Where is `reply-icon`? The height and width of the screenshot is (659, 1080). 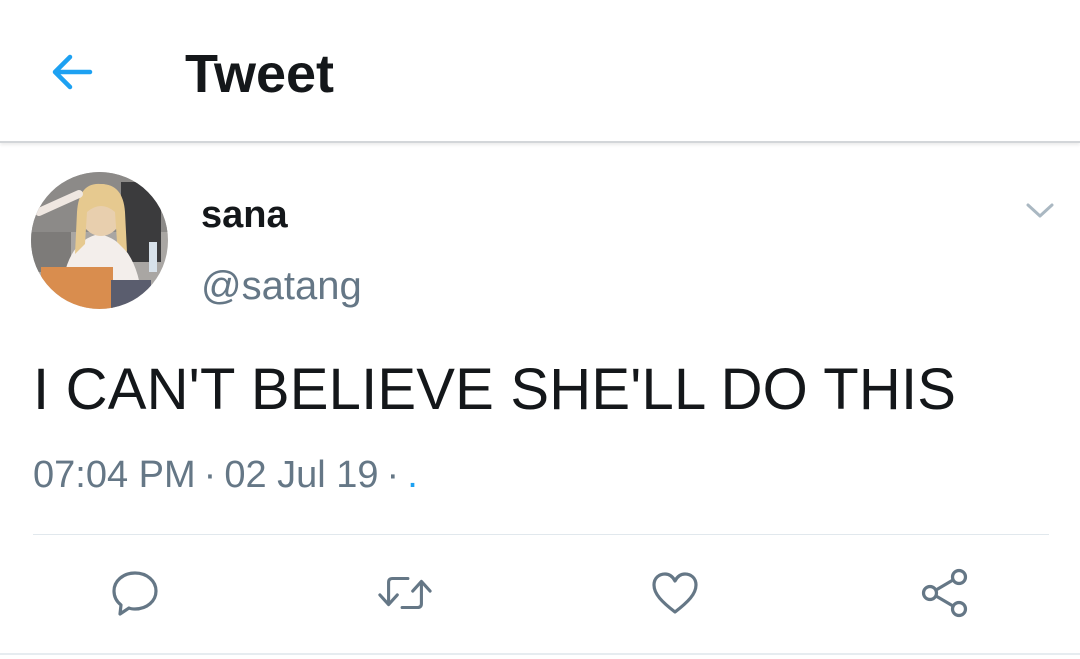 reply-icon is located at coordinates (135, 593).